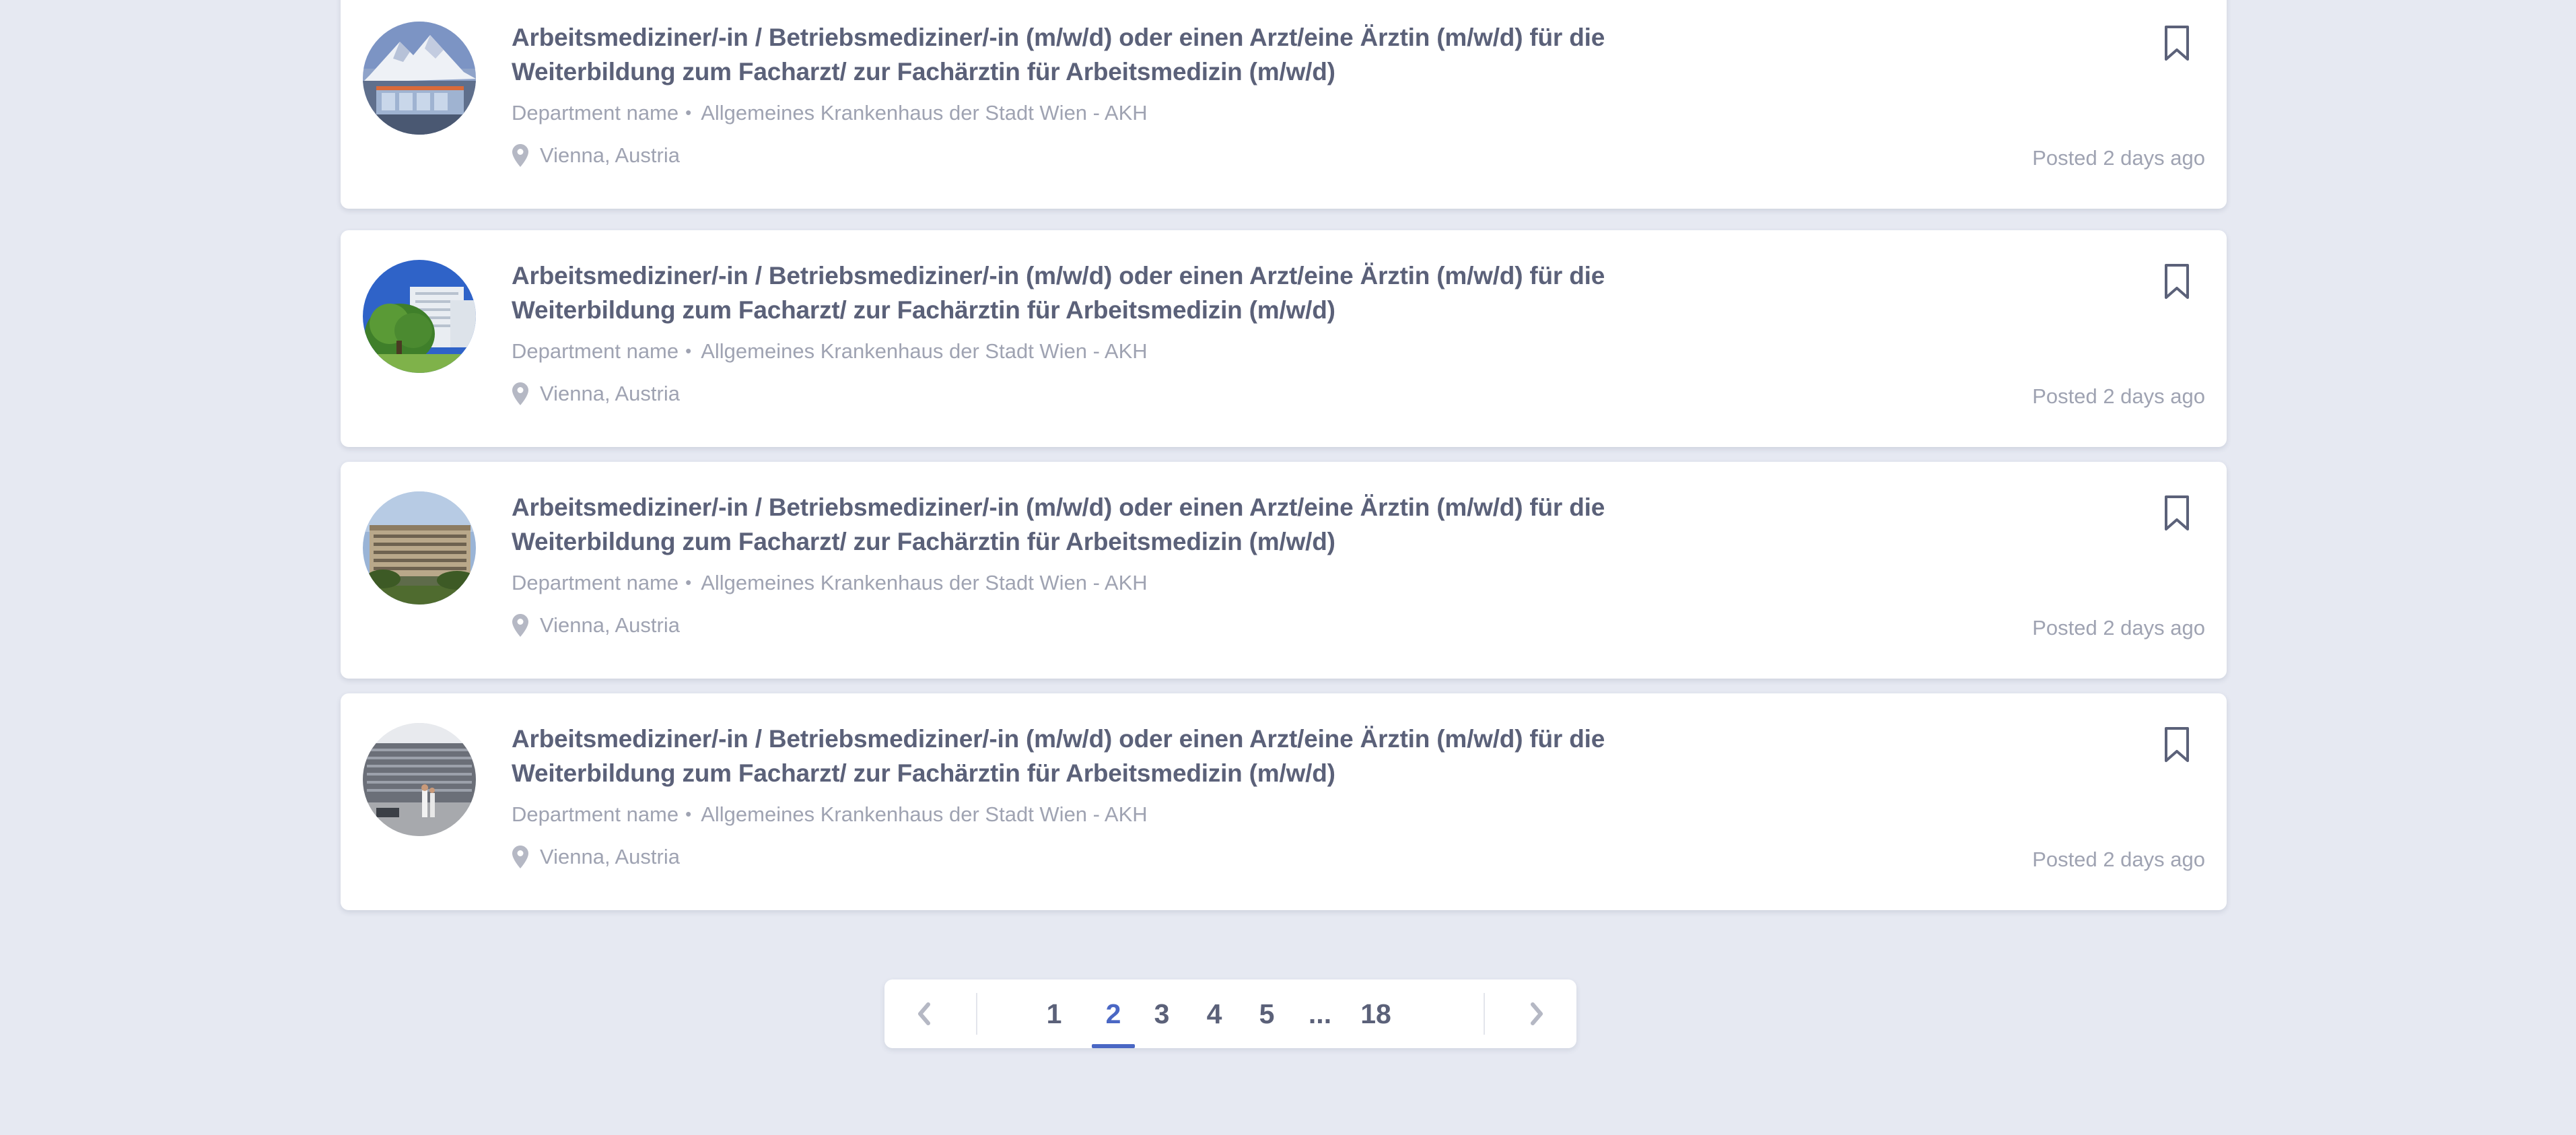 Image resolution: width=2576 pixels, height=1135 pixels. What do you see at coordinates (419, 779) in the screenshot?
I see `job-image-hospital-entrance` at bounding box center [419, 779].